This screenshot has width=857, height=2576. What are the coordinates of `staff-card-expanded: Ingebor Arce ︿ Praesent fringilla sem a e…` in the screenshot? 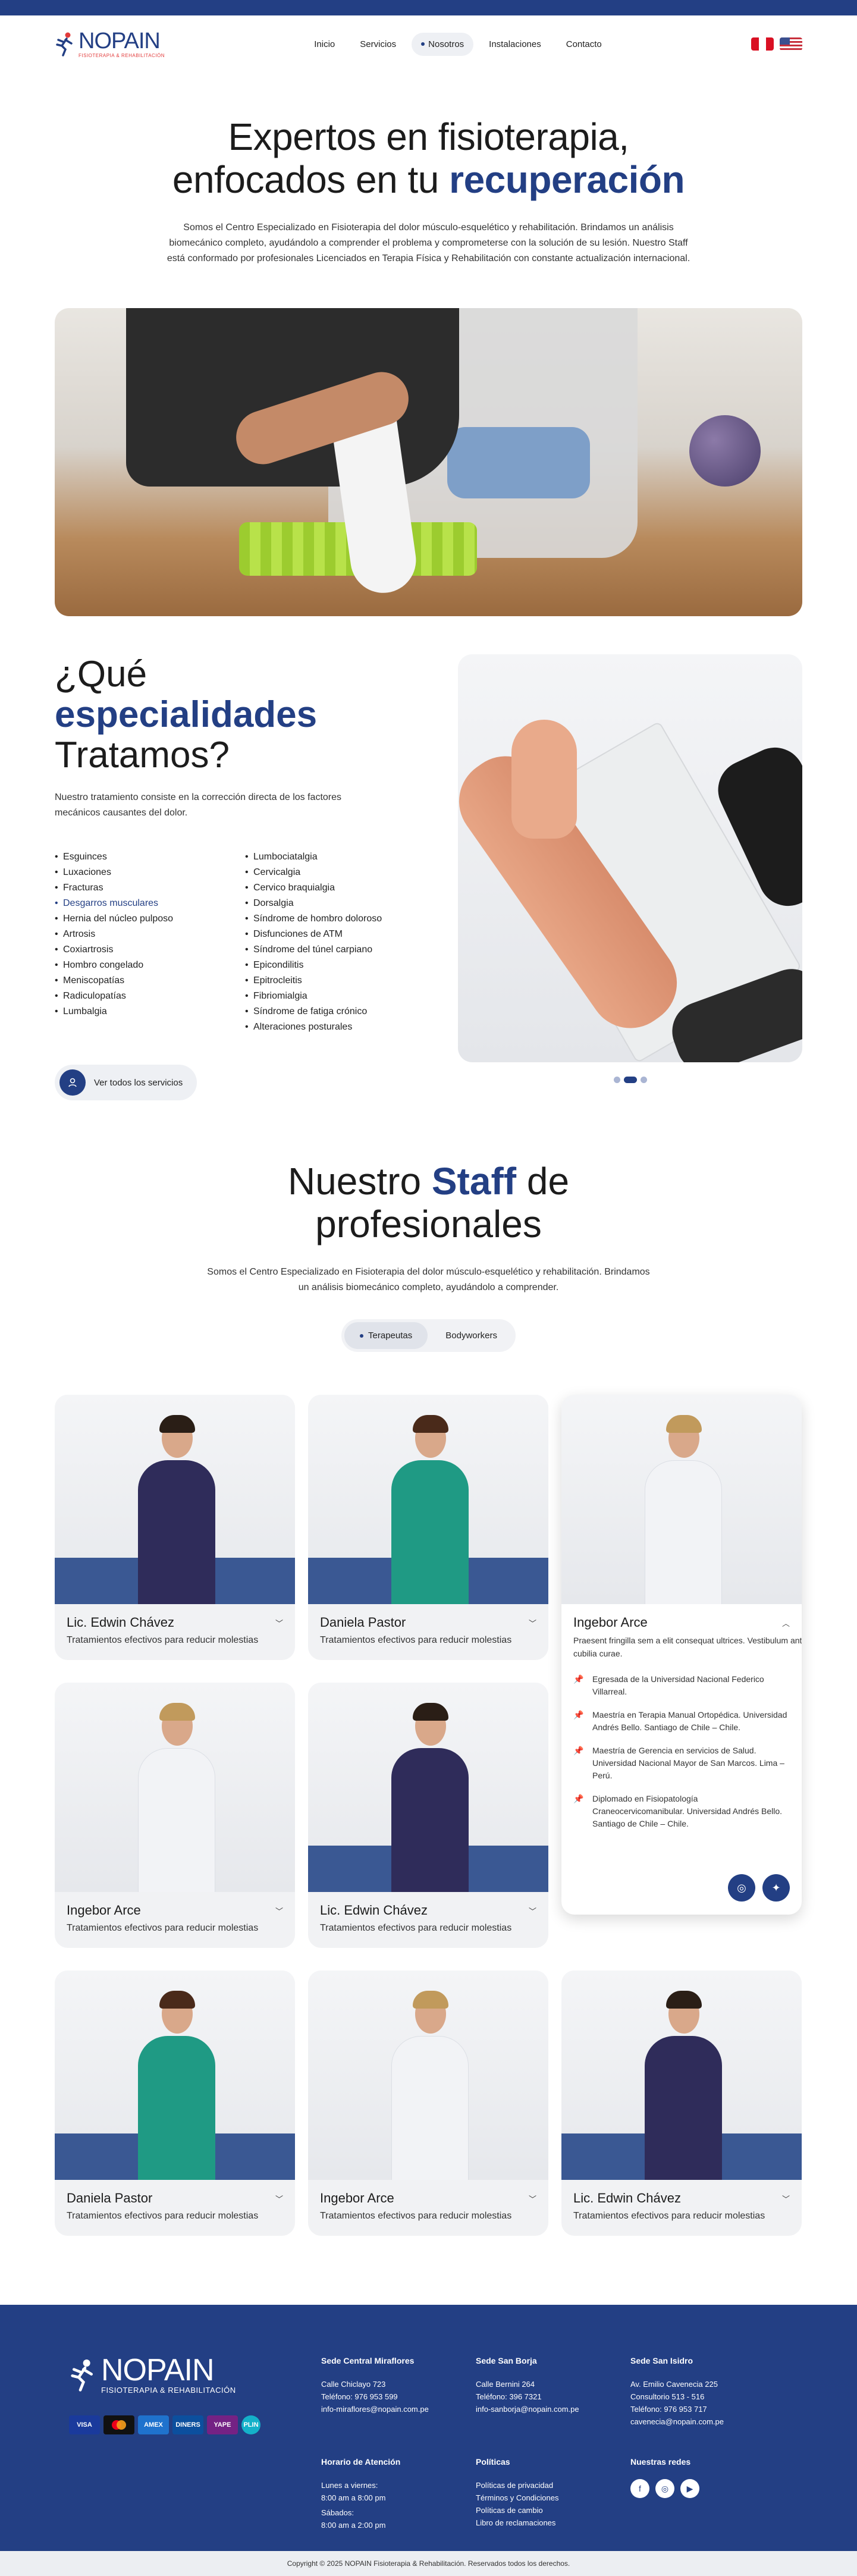 It's located at (681, 1655).